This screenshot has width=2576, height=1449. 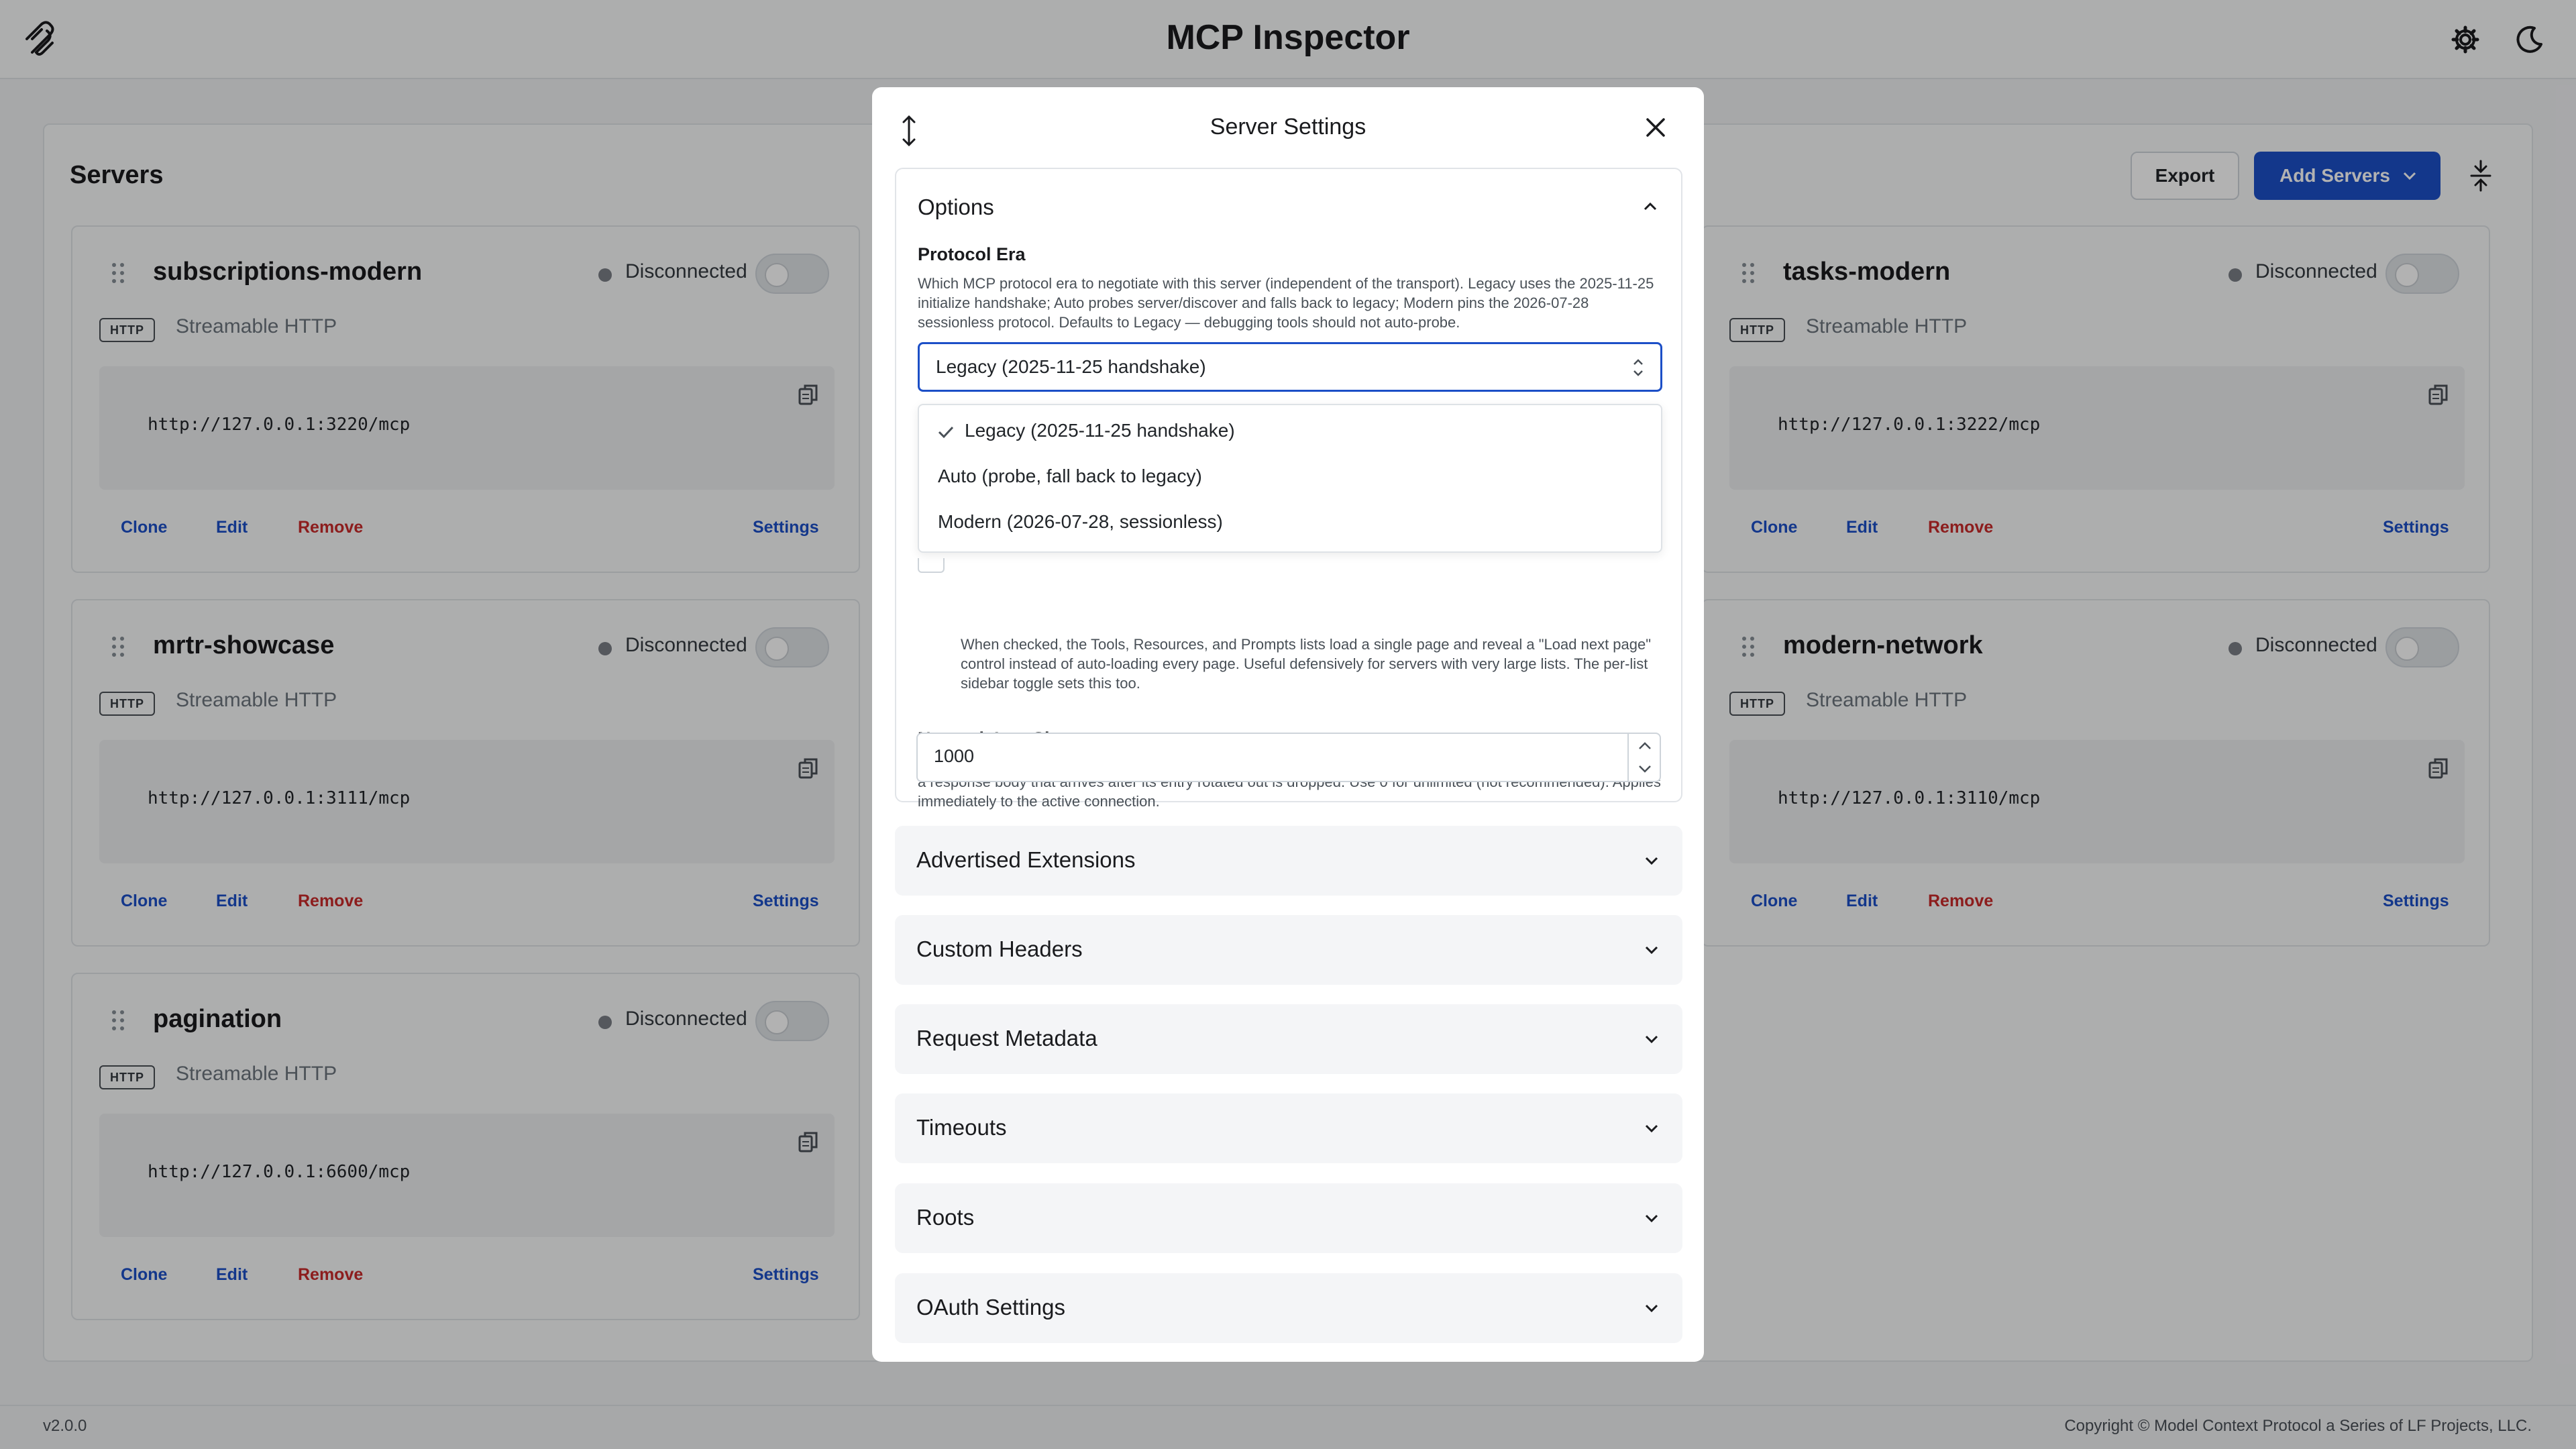 I want to click on pagination-checkbox, so click(x=931, y=565).